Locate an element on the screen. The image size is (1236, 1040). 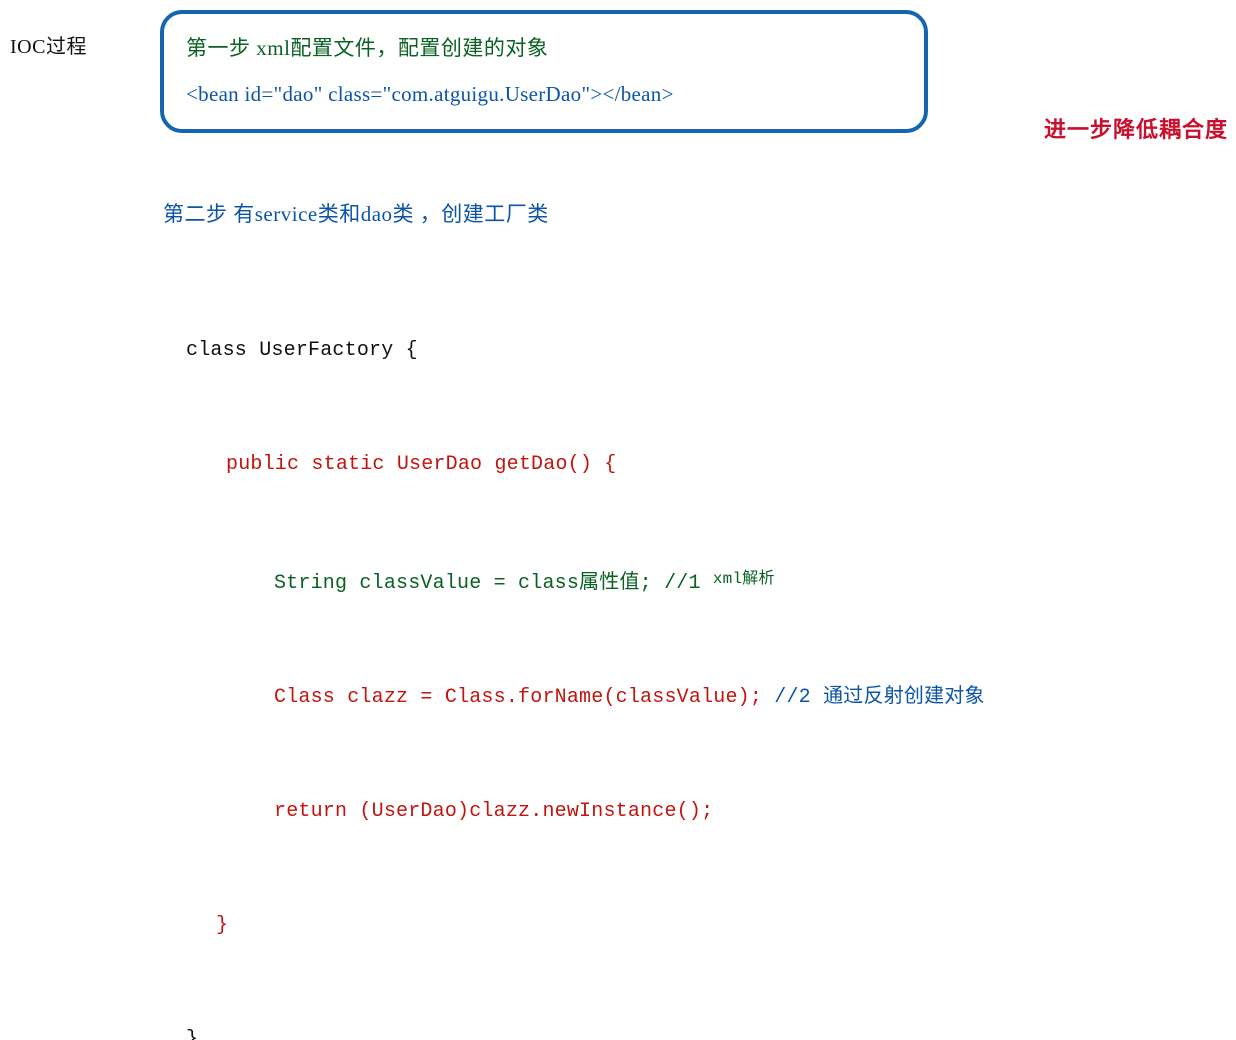
code-comment-xml-parse-sup: xml解析 is located at coordinates (743, 579).